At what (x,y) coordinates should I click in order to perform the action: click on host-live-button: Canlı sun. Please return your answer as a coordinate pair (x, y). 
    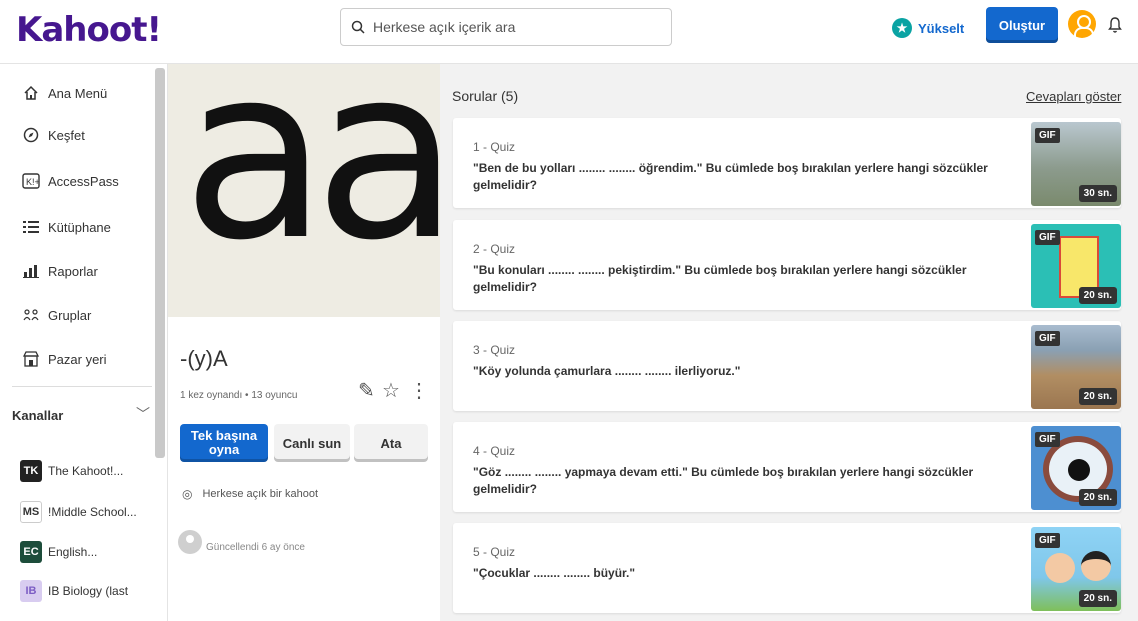
    Looking at the image, I should click on (312, 443).